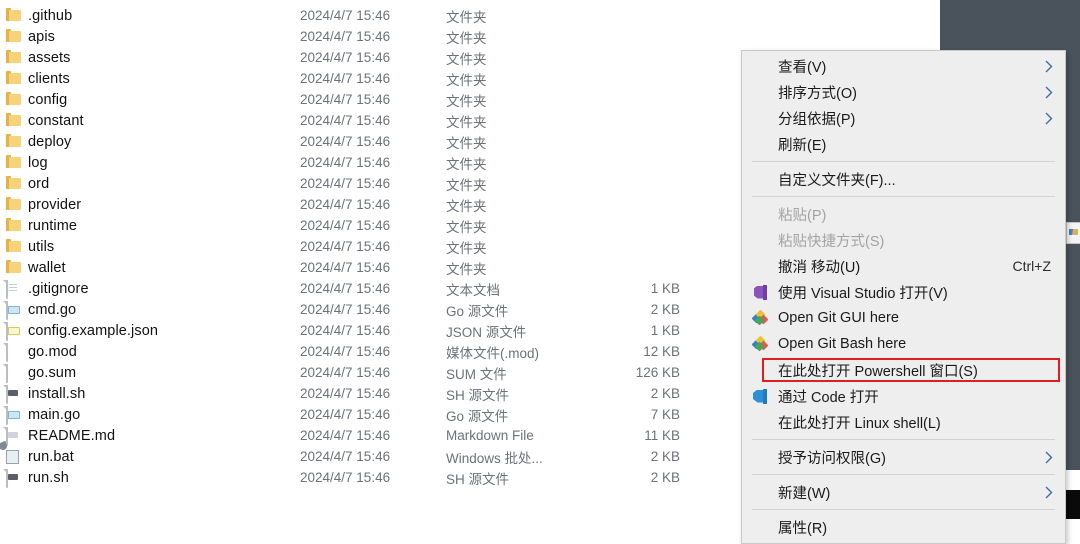  I want to click on menu-item-label: Open Git Bash here, so click(842, 344).